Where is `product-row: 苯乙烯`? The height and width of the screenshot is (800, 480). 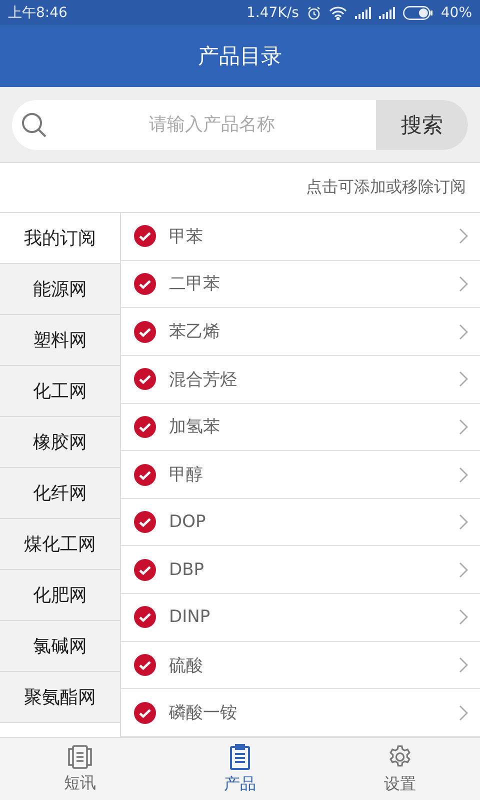
product-row: 苯乙烯 is located at coordinates (300, 332).